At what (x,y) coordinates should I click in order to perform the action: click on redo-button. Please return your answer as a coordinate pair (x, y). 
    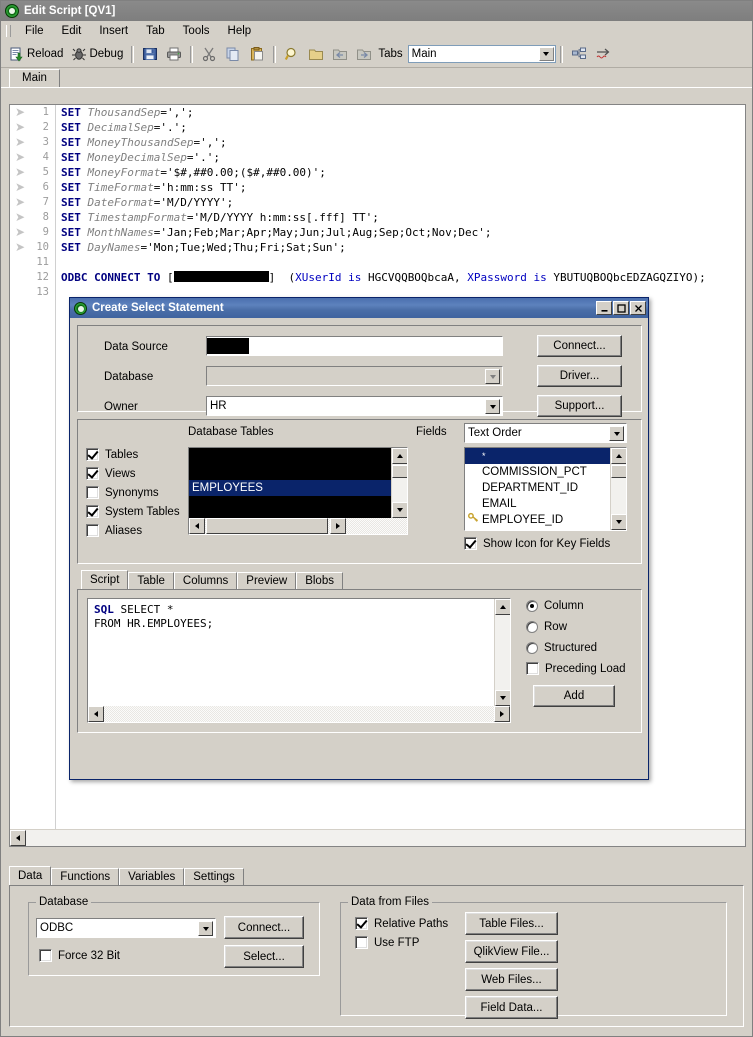
    Looking at the image, I should click on (364, 54).